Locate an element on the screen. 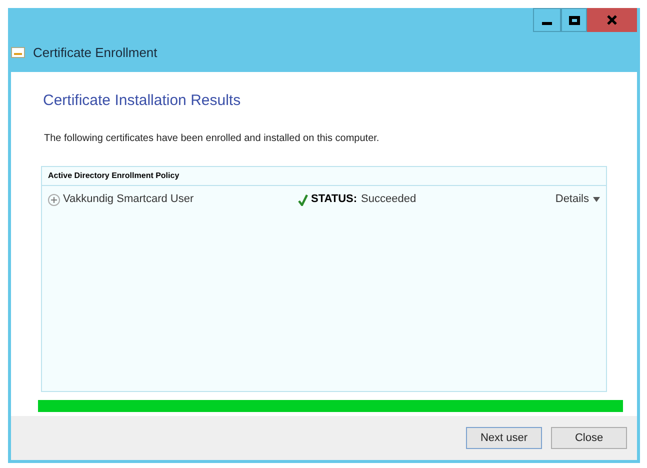  caret-icon is located at coordinates (596, 199).